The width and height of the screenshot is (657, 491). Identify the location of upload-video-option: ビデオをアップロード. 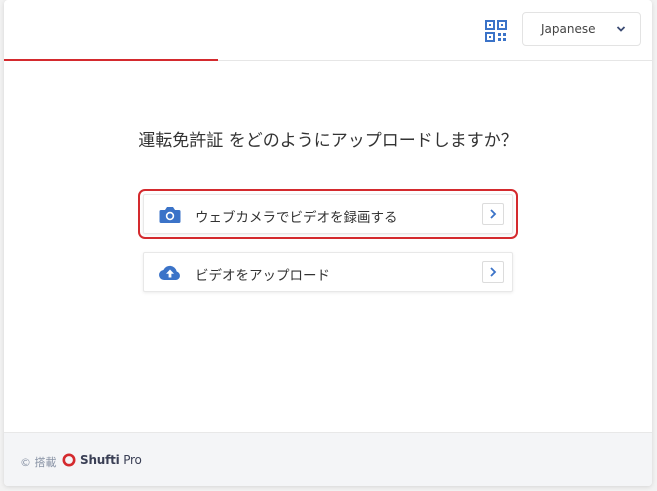
(328, 272).